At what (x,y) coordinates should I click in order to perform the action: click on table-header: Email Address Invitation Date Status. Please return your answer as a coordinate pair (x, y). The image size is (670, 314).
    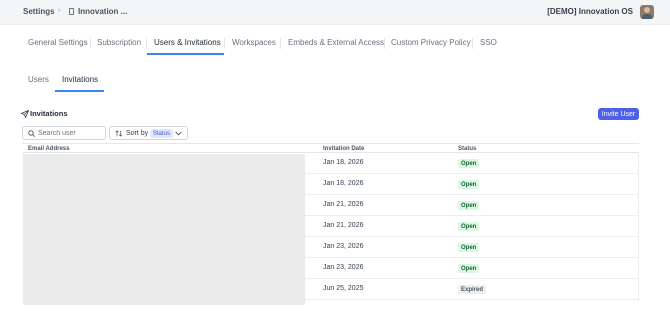
    Looking at the image, I should click on (330, 148).